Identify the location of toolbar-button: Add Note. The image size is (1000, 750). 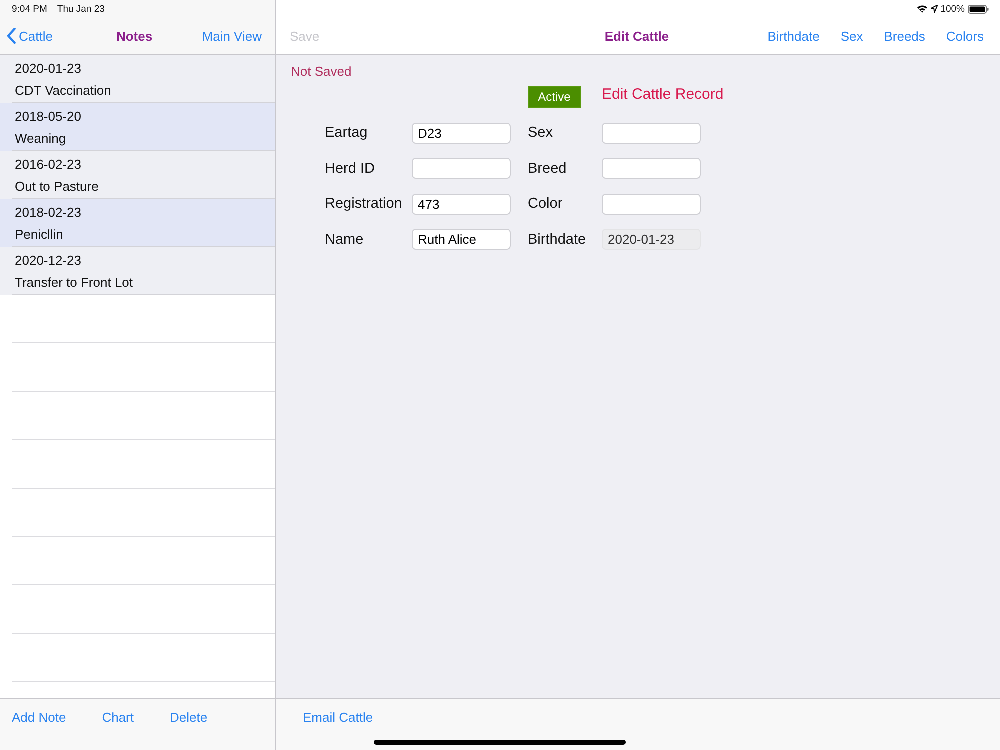
(39, 717).